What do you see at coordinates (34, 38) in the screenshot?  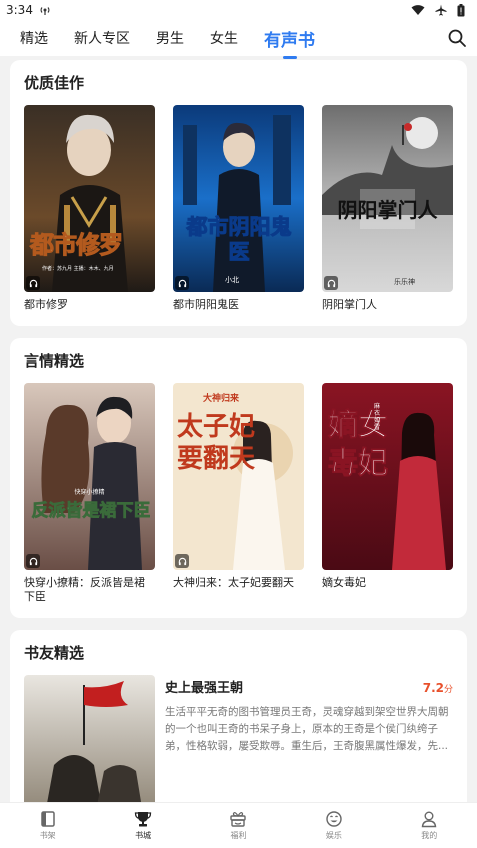 I see `tab-featured: 精选` at bounding box center [34, 38].